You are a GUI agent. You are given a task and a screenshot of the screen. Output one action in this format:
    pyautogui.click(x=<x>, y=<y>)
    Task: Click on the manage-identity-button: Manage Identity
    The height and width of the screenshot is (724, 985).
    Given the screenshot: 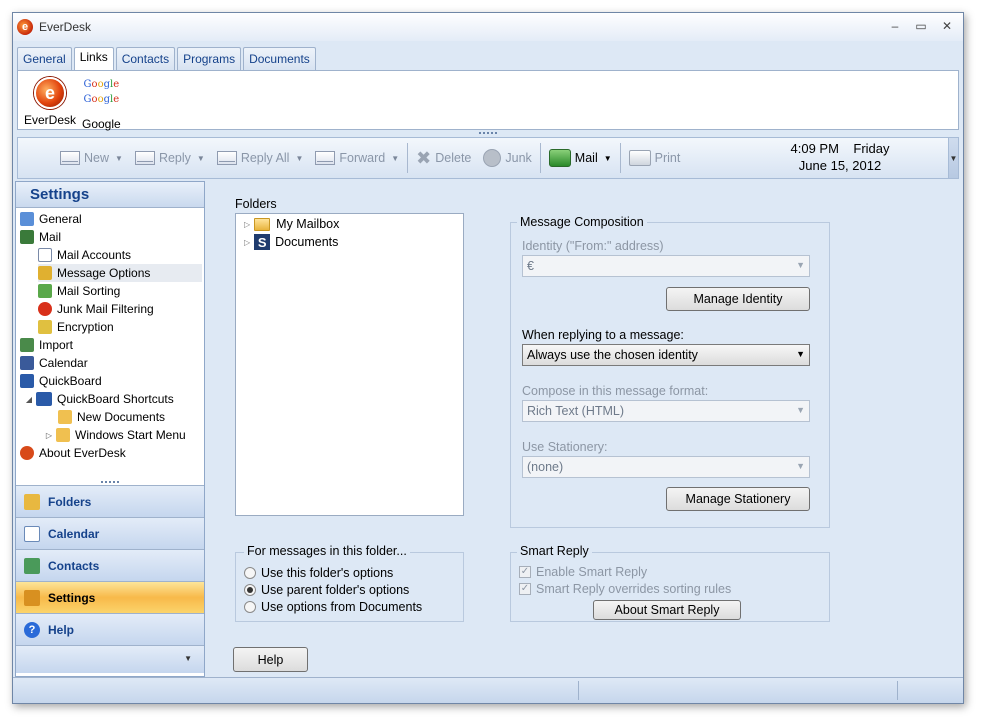 What is the action you would take?
    pyautogui.click(x=738, y=299)
    